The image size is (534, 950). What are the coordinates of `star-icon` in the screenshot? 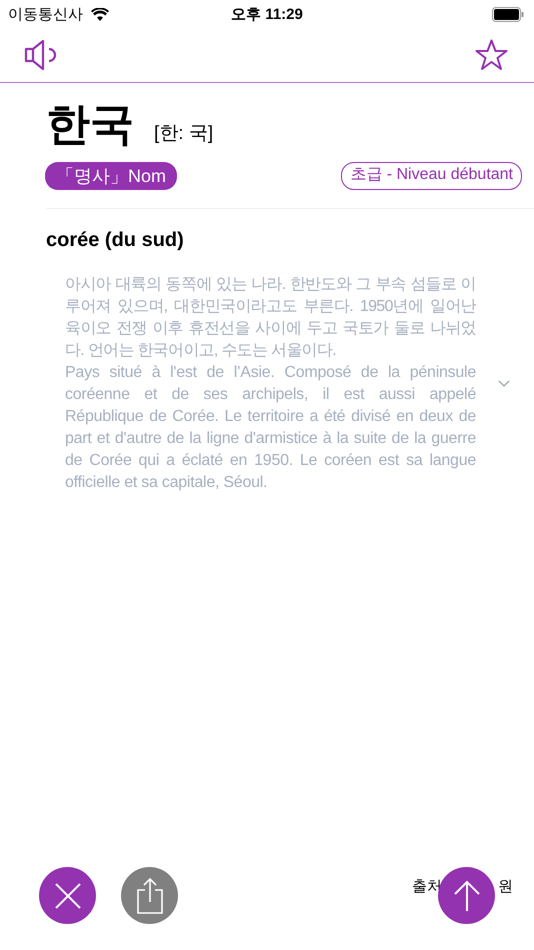 It's located at (491, 55).